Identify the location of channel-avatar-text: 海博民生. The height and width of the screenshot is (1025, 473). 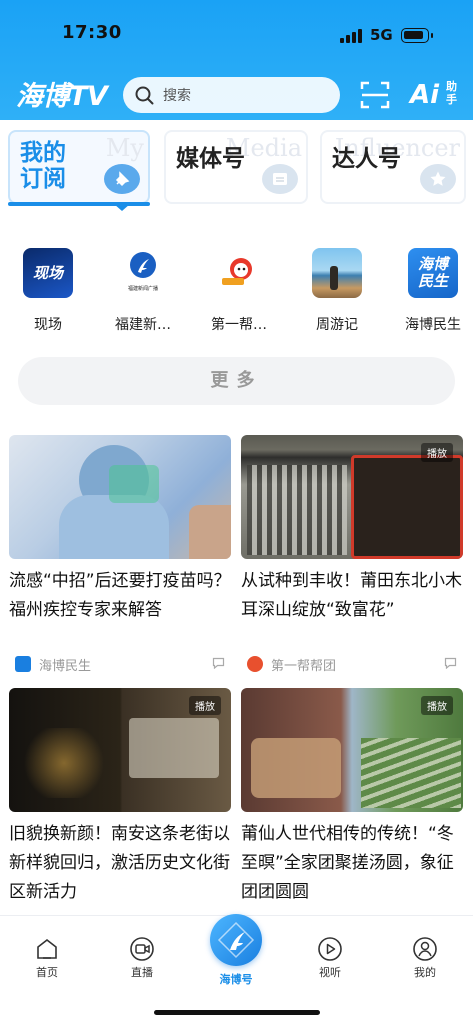
(432, 272).